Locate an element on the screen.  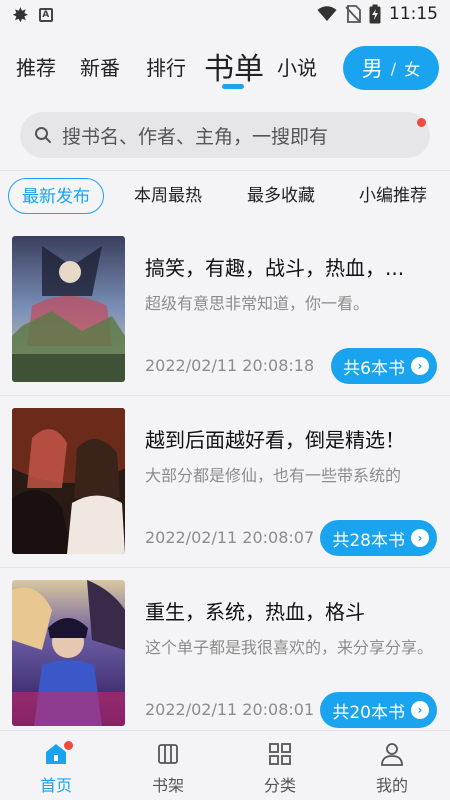
bottom-nav-label: 书架 is located at coordinates (167, 785).